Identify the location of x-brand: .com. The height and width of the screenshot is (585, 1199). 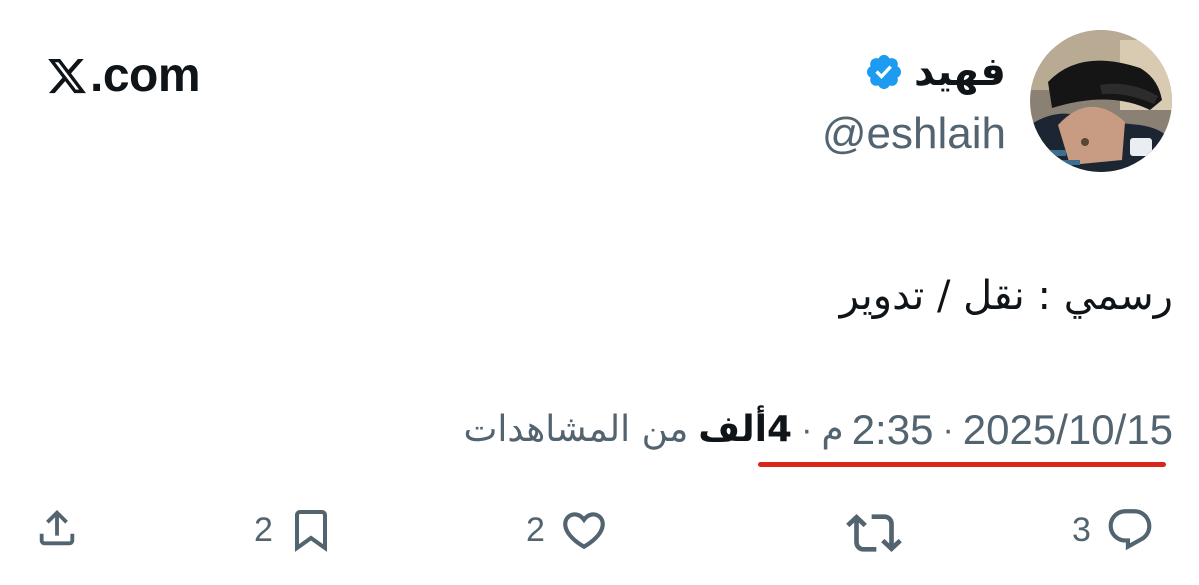
(123, 76).